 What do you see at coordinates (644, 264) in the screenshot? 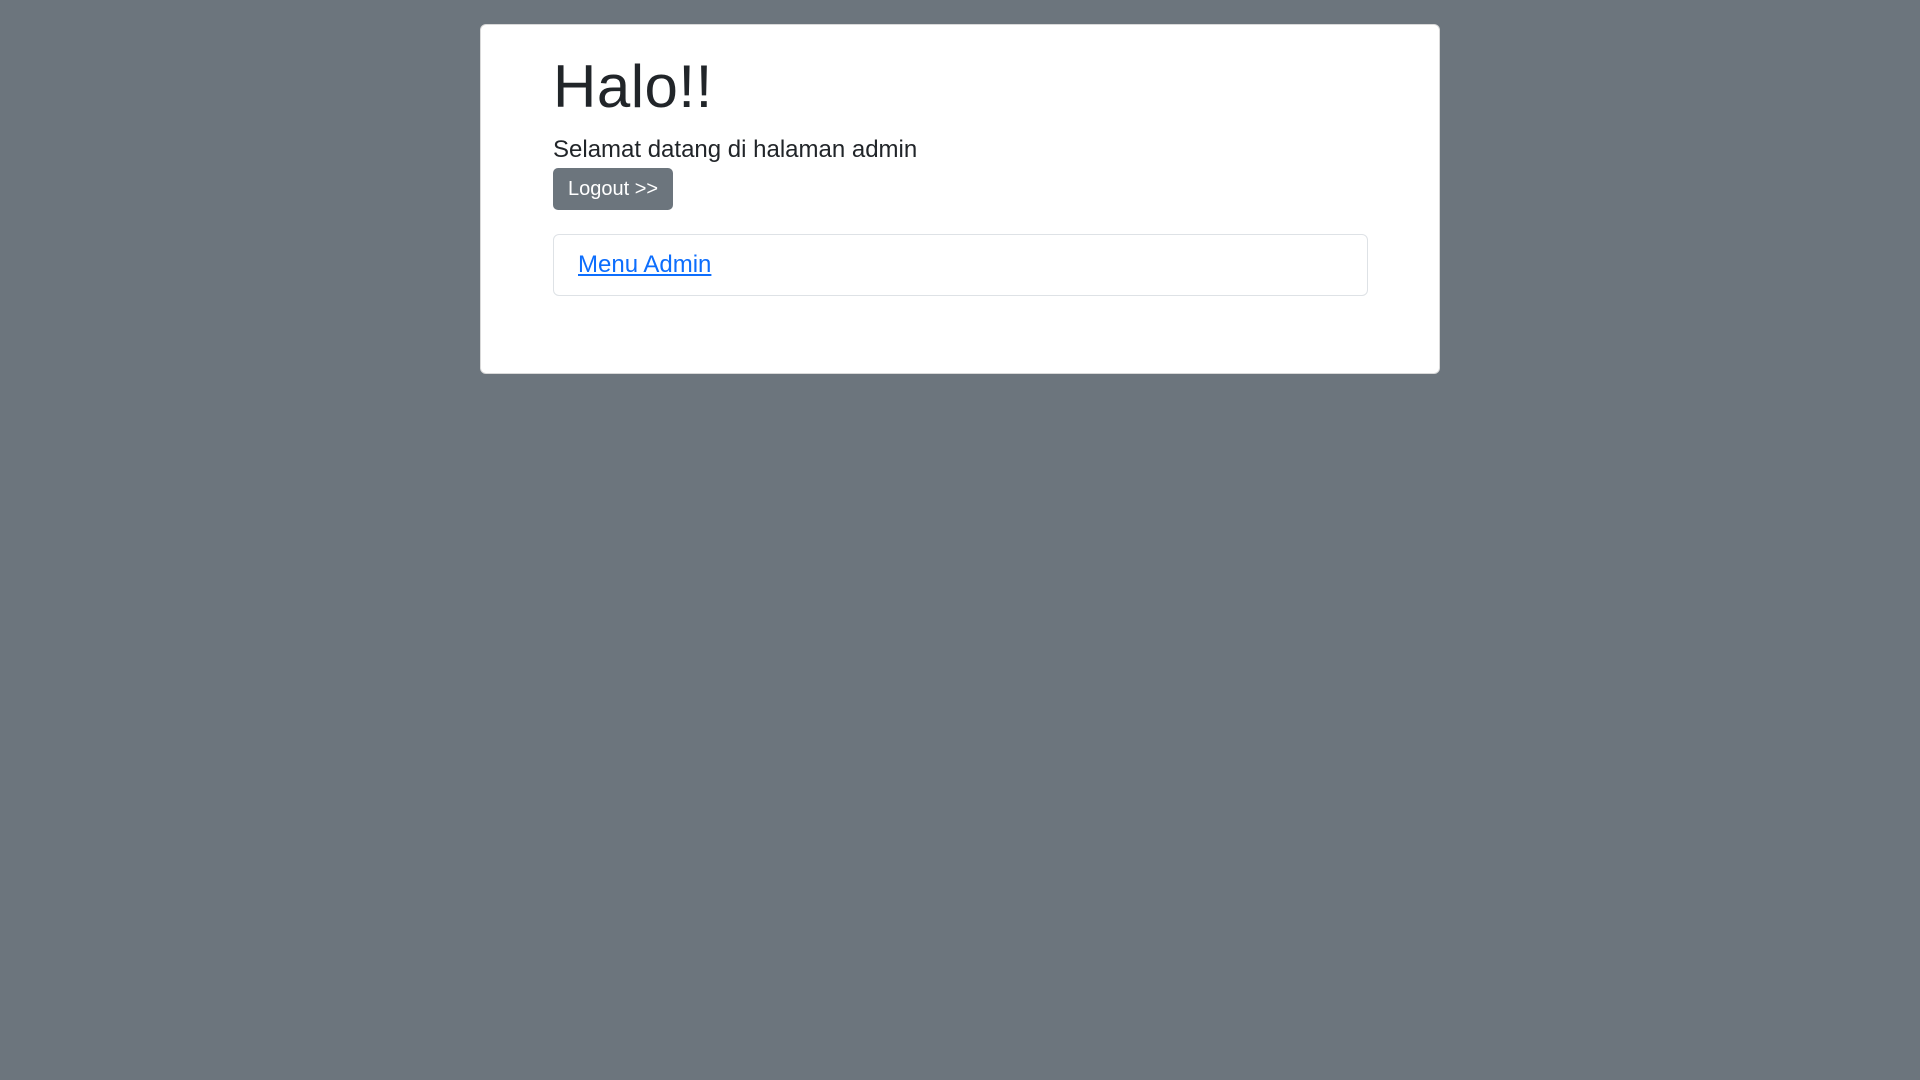
I see `menu-admin-link: Menu Admin` at bounding box center [644, 264].